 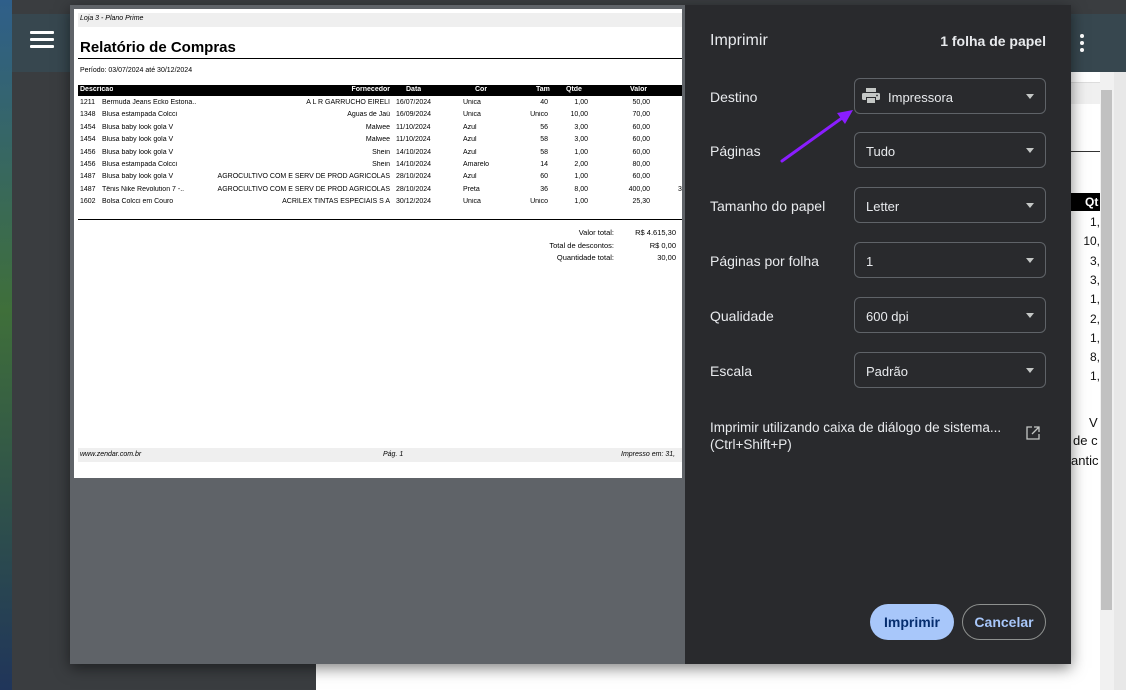 What do you see at coordinates (641, 102) in the screenshot?
I see `cell-valor: 50,00` at bounding box center [641, 102].